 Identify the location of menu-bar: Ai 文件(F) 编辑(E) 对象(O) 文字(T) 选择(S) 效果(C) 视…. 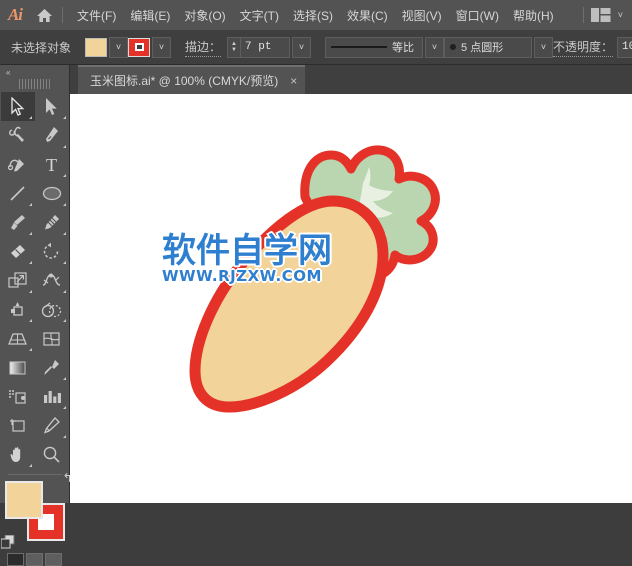
(316, 15).